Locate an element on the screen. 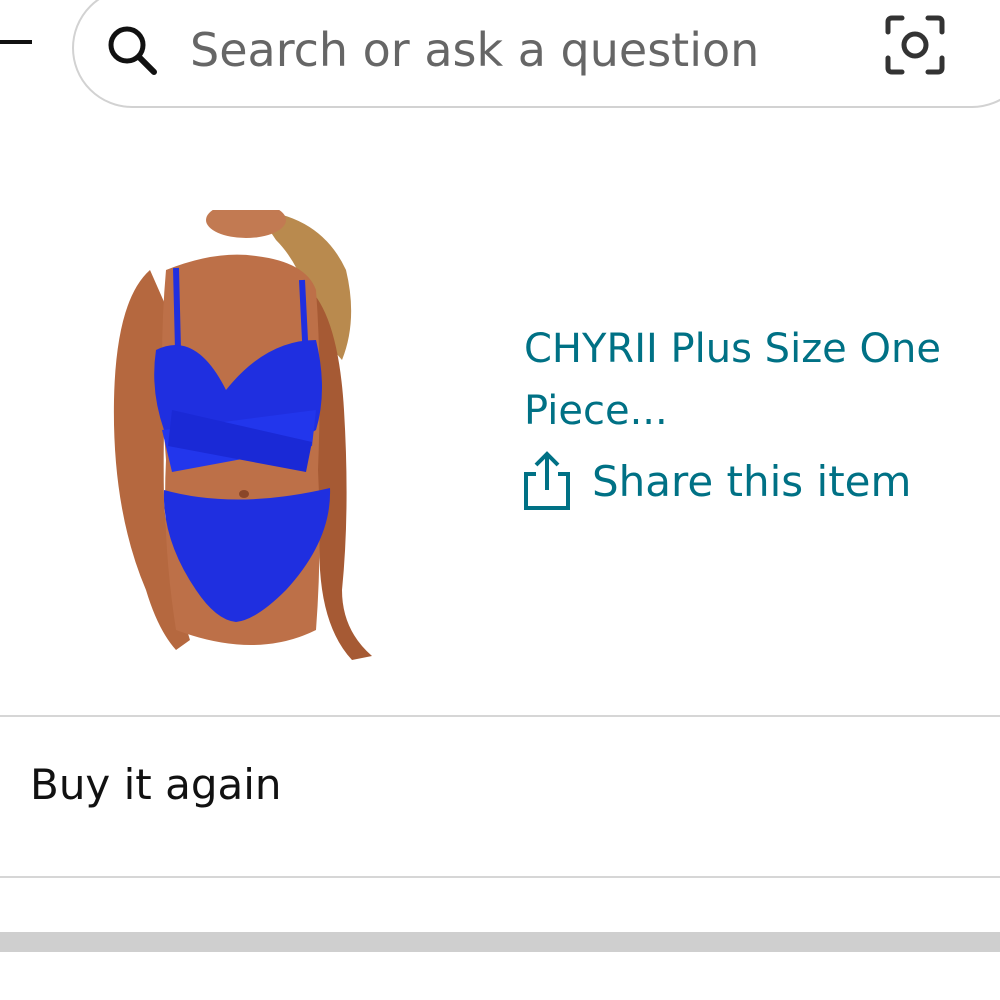  search-icon is located at coordinates (132, 50).